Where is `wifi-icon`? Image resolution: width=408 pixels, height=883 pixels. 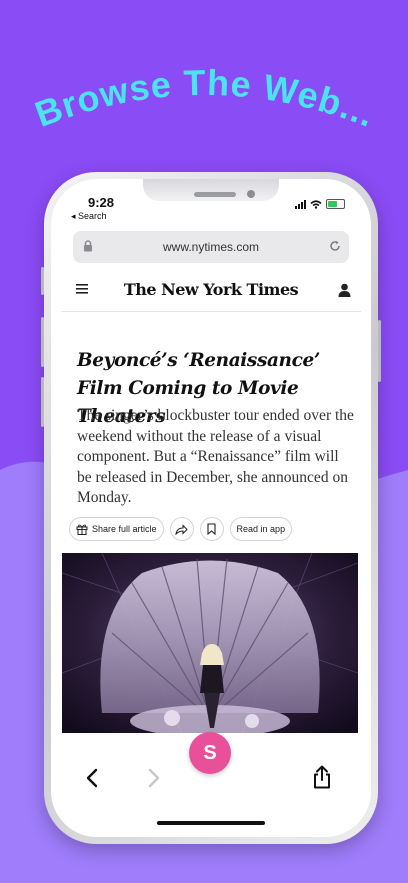 wifi-icon is located at coordinates (316, 204).